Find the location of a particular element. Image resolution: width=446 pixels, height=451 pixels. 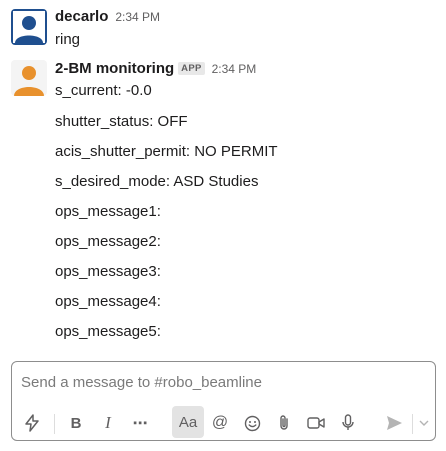

emoji-button is located at coordinates (252, 423).